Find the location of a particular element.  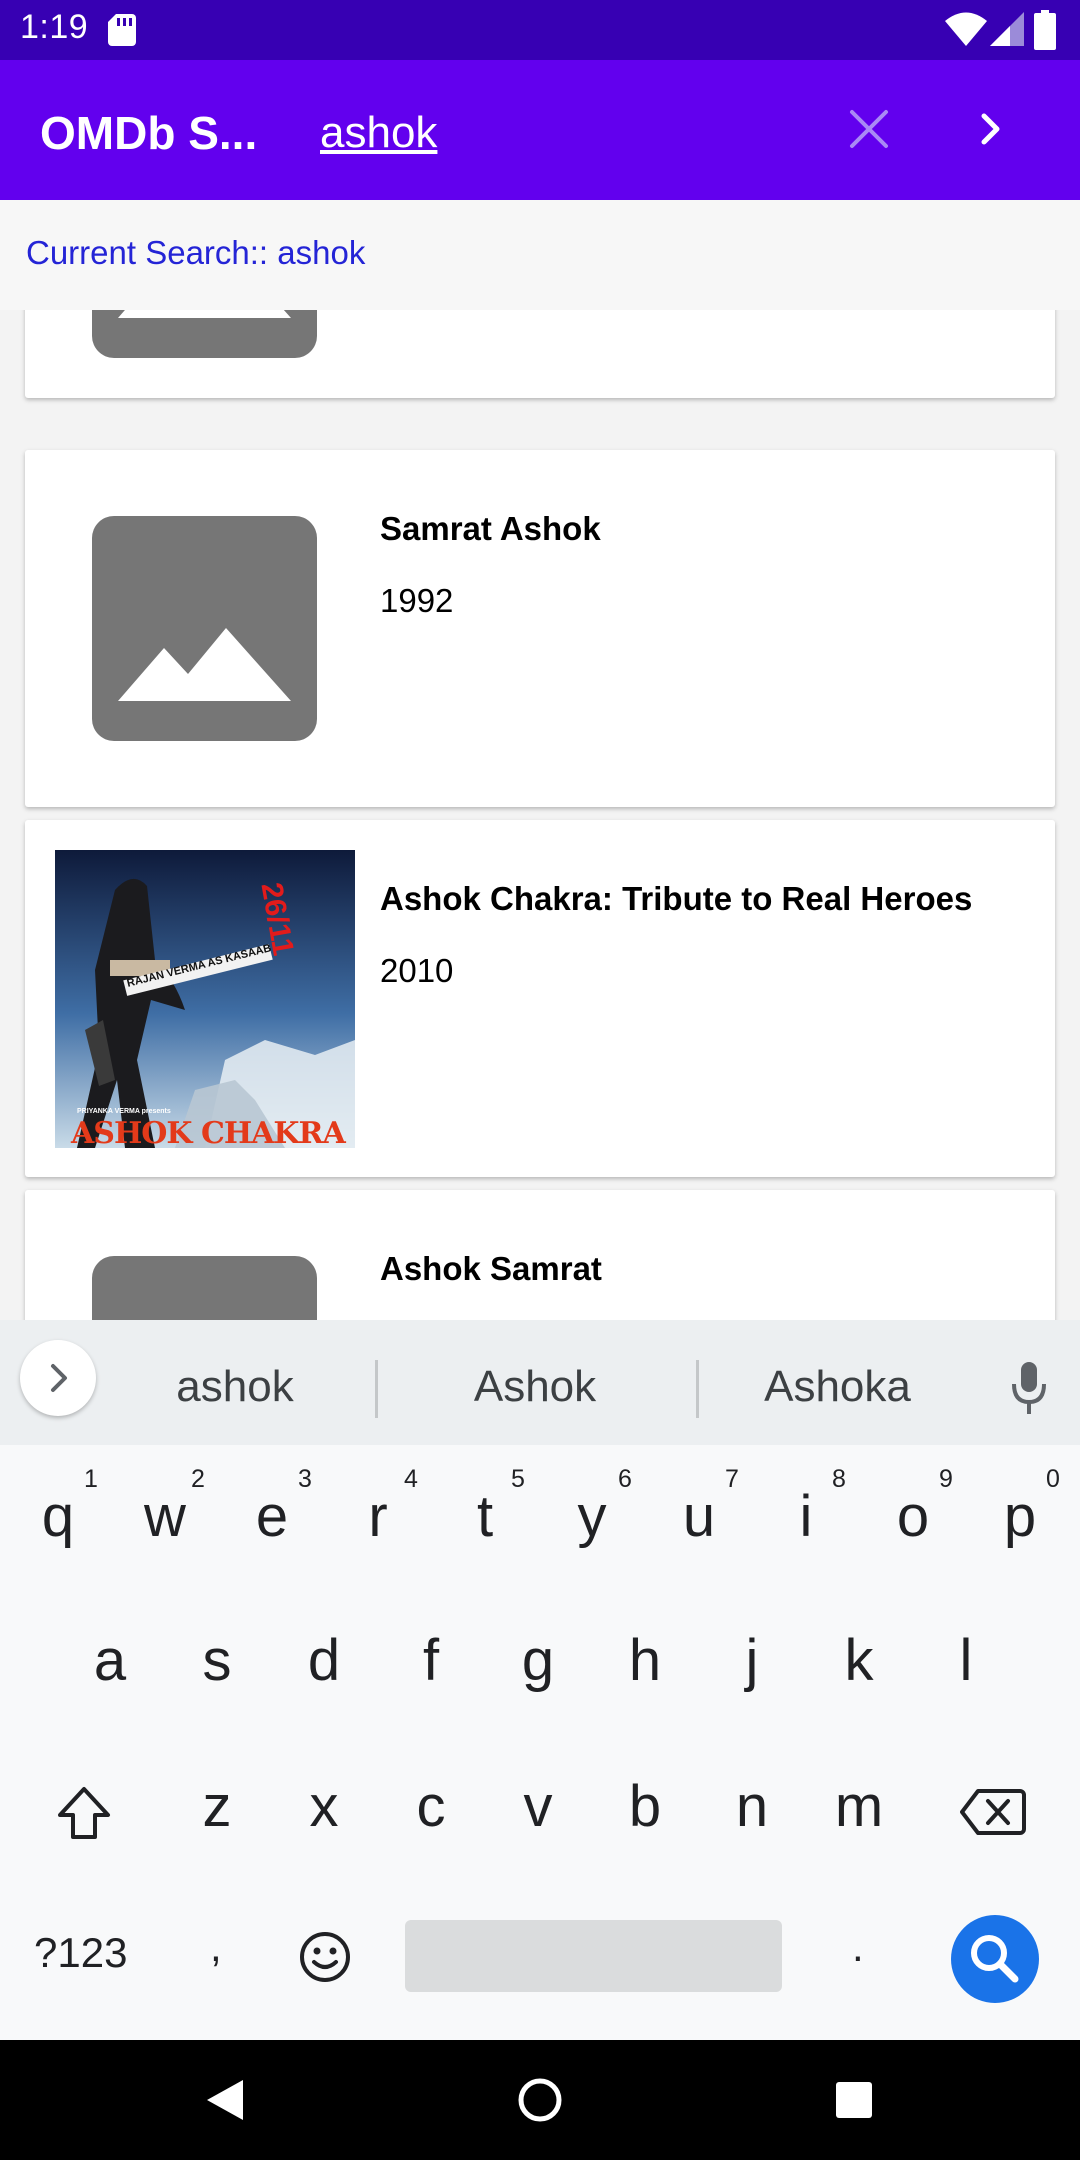

key-hint: 3 is located at coordinates (305, 1479).